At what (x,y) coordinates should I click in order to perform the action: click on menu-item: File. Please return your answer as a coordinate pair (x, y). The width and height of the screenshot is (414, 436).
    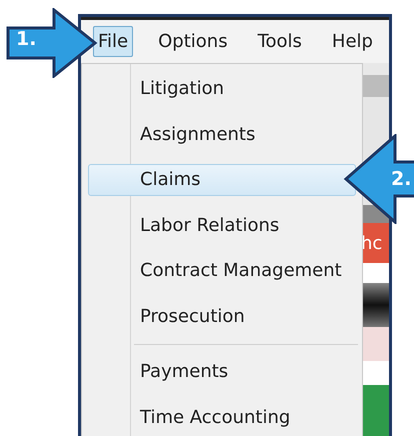
    Looking at the image, I should click on (113, 41).